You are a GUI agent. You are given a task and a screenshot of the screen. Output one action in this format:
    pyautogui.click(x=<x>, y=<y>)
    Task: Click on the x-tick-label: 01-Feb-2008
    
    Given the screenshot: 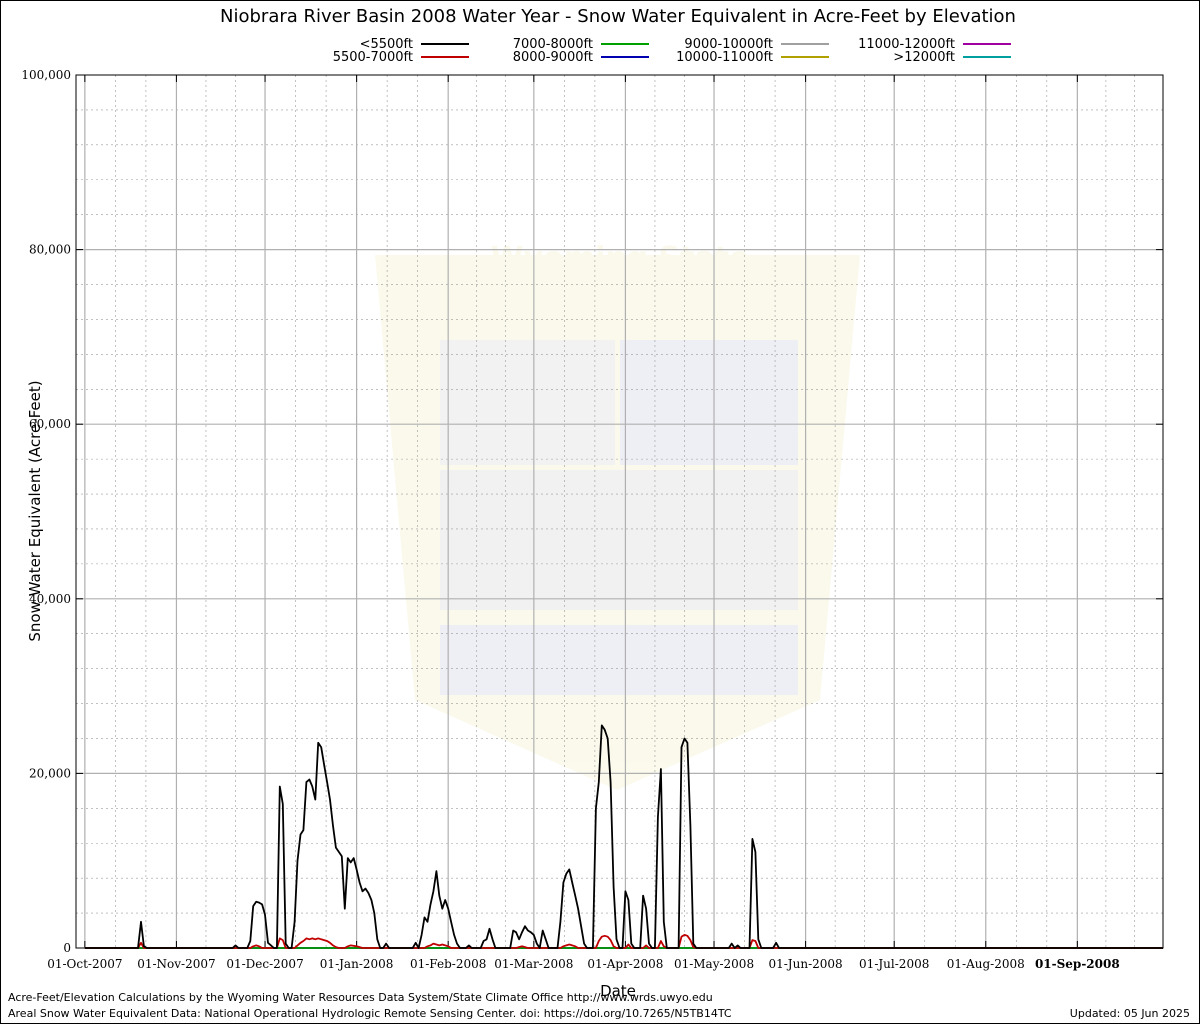 What is the action you would take?
    pyautogui.click(x=448, y=964)
    